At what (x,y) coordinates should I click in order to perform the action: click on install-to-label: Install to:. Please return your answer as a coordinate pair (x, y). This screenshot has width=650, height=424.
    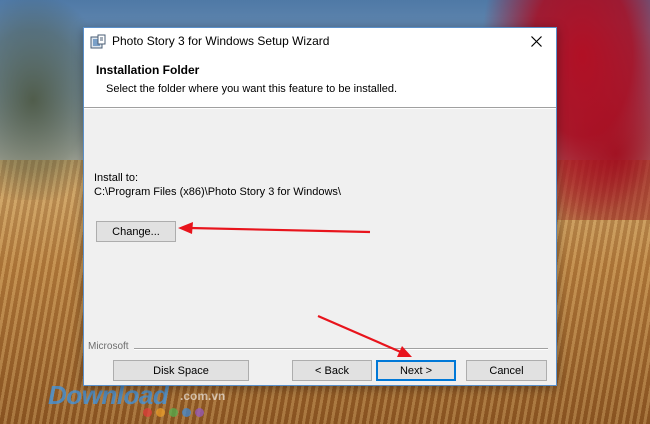
    Looking at the image, I should click on (116, 178).